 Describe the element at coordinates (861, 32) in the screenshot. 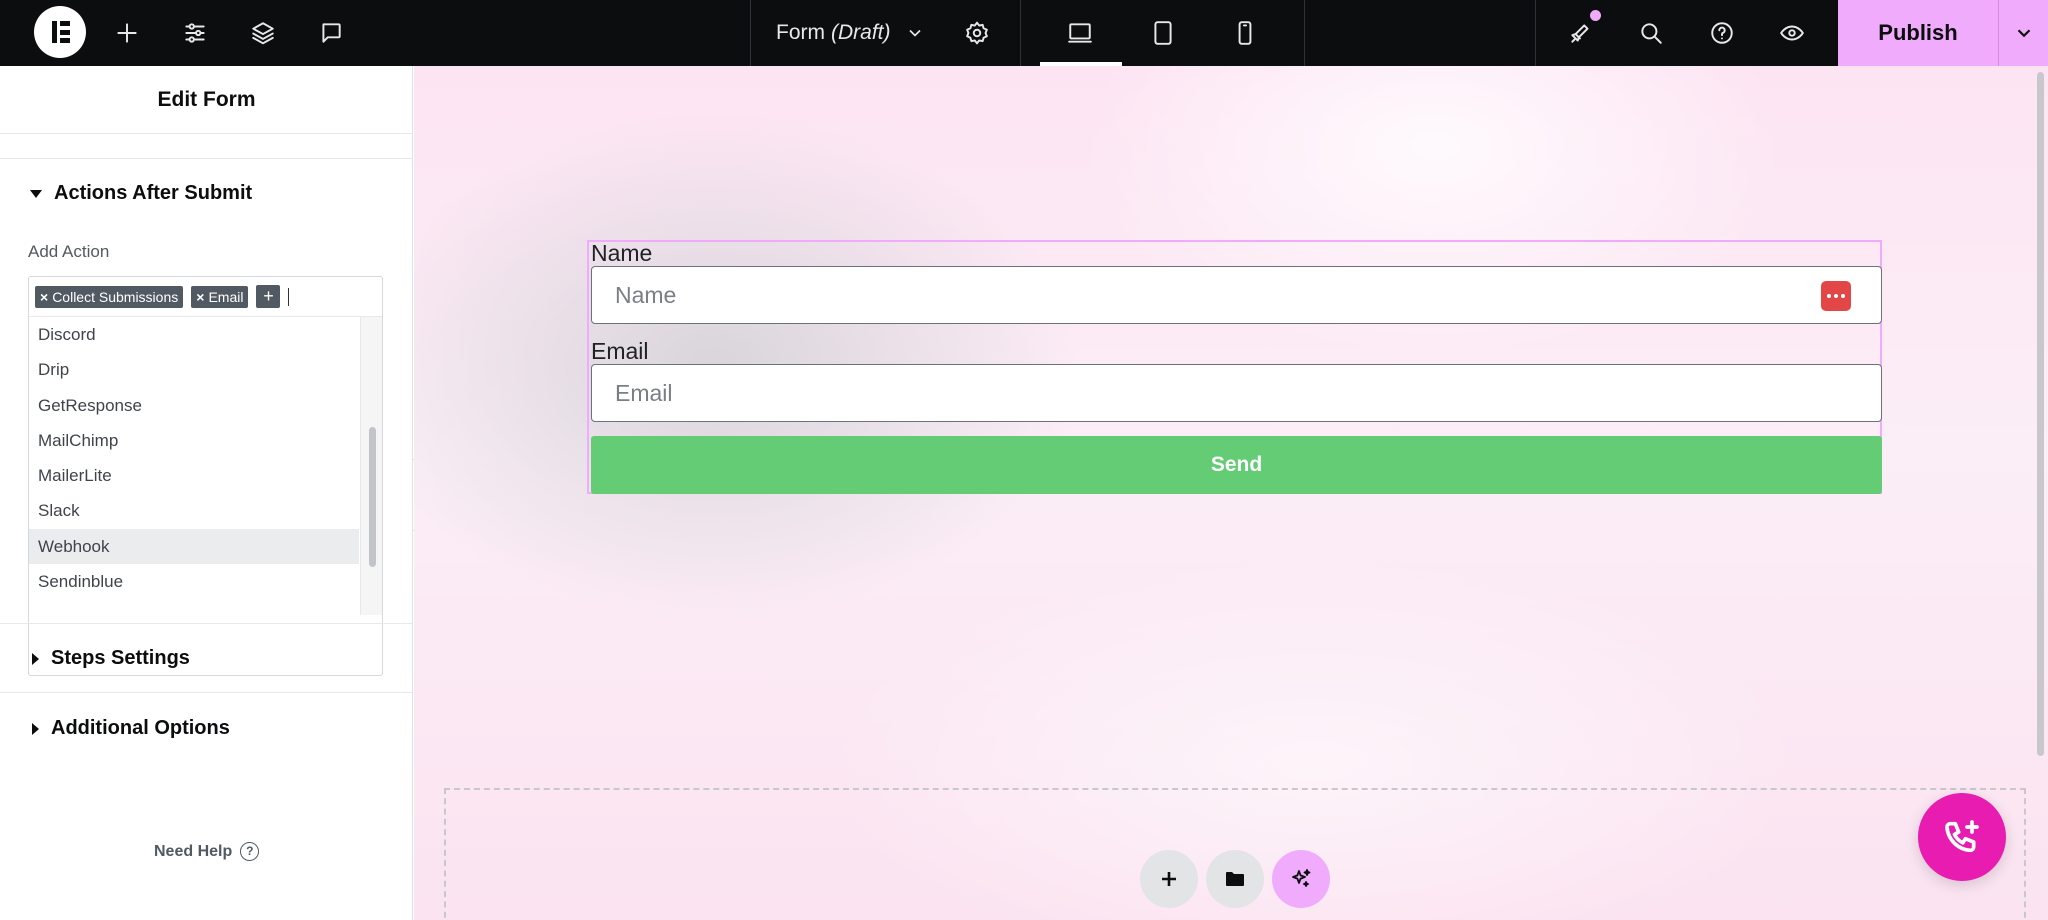

I see `document-status: (Draft)` at that location.